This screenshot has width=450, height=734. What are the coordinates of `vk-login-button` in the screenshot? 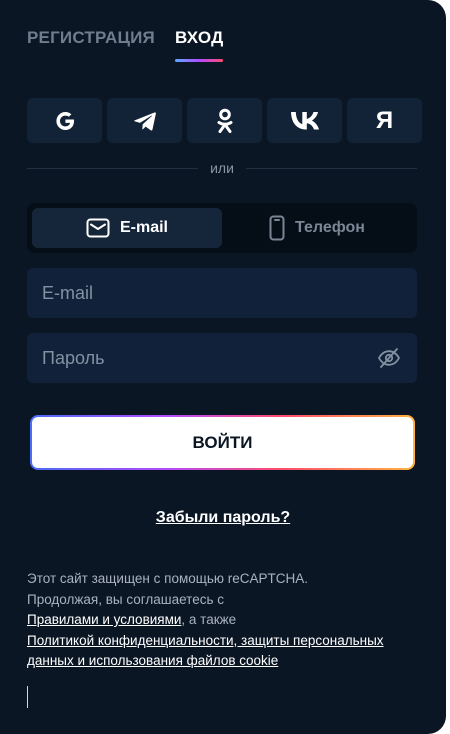 It's located at (304, 120).